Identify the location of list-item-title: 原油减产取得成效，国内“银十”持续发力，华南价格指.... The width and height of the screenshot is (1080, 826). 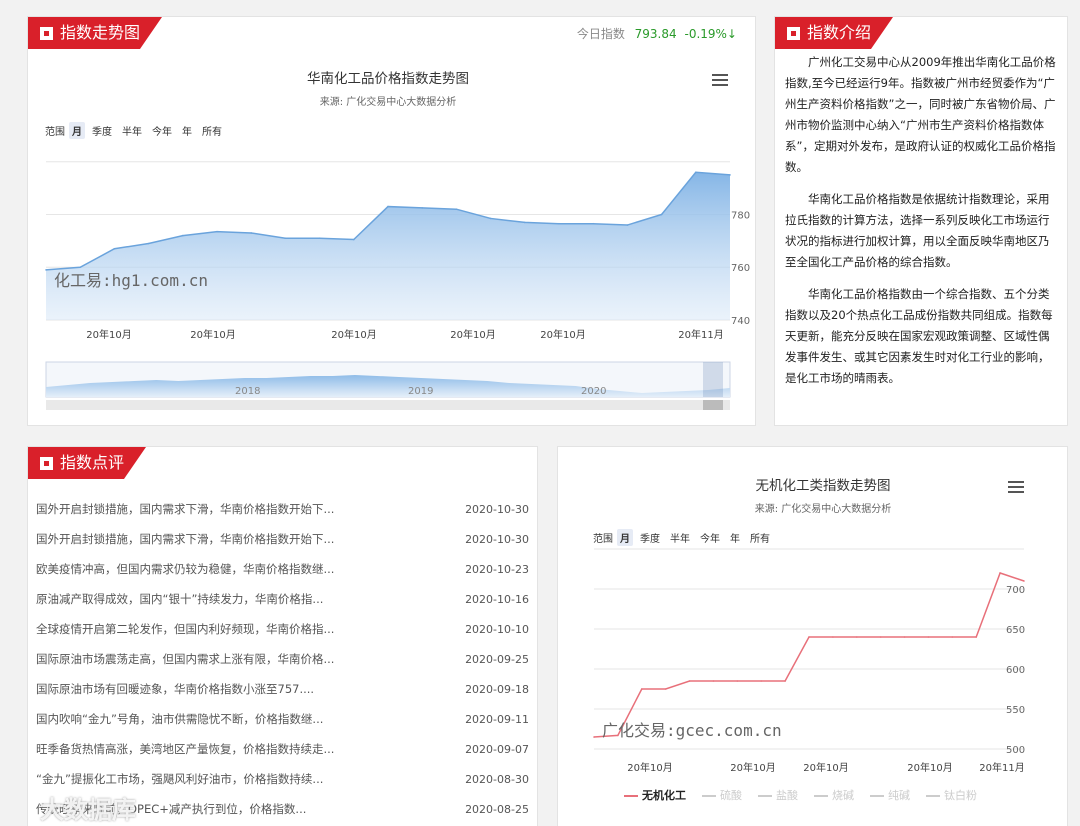
(206, 599).